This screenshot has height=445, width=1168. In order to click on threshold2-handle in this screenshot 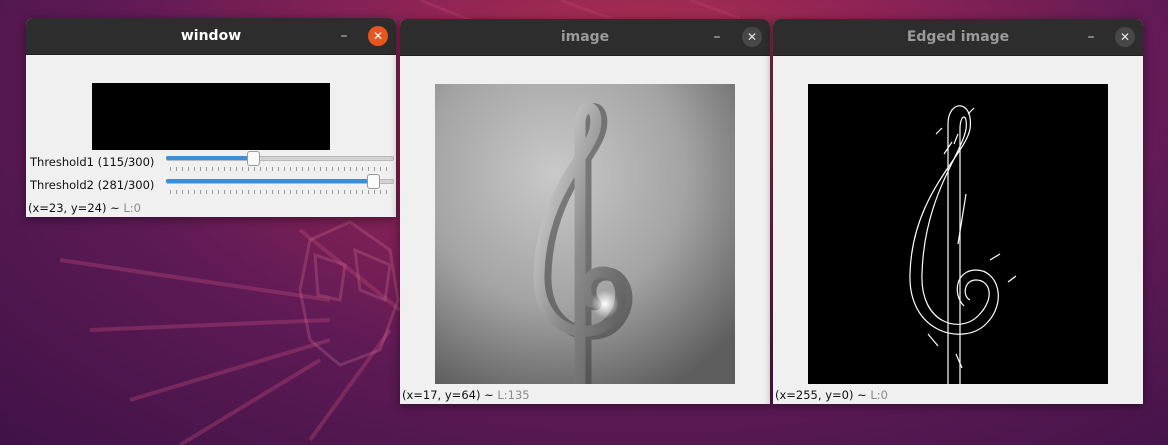, I will do `click(373, 181)`.